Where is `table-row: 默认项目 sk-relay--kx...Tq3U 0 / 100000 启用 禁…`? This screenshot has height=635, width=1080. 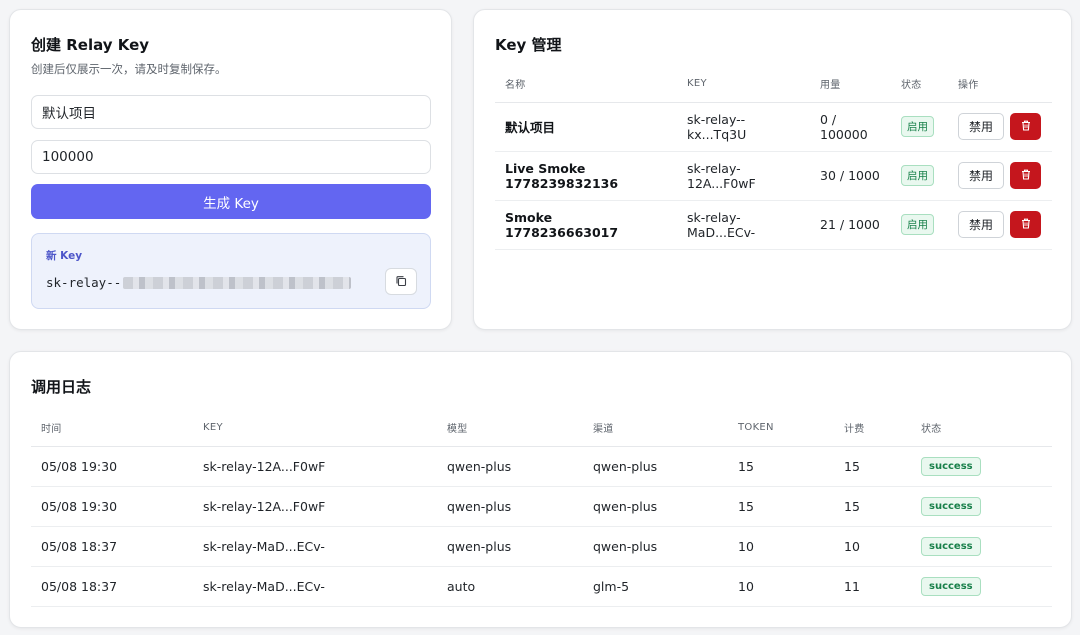 table-row: 默认项目 sk-relay--kx...Tq3U 0 / 100000 启用 禁… is located at coordinates (773, 127).